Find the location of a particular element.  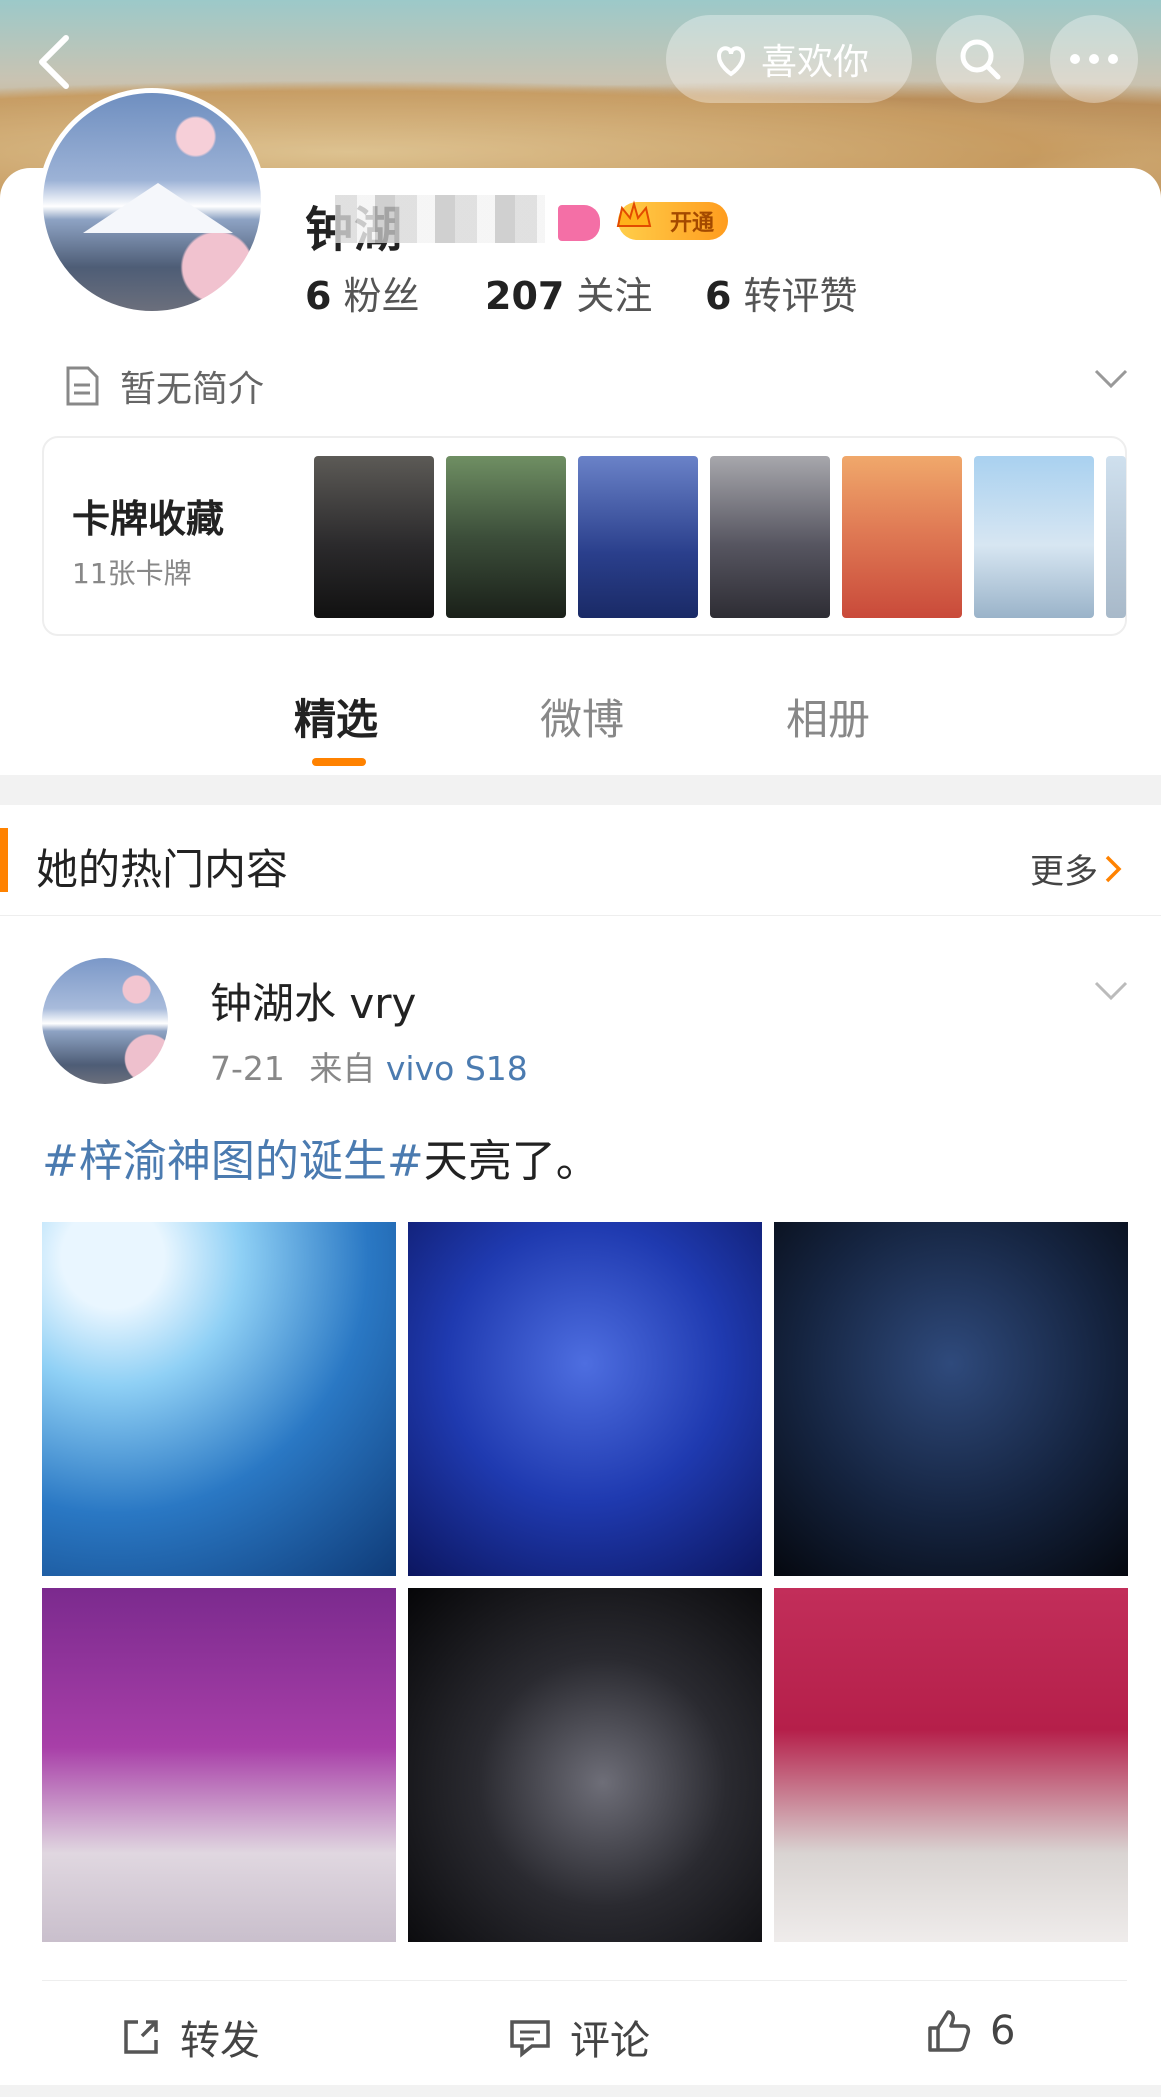

repost-button: 转发 is located at coordinates (190, 2037).